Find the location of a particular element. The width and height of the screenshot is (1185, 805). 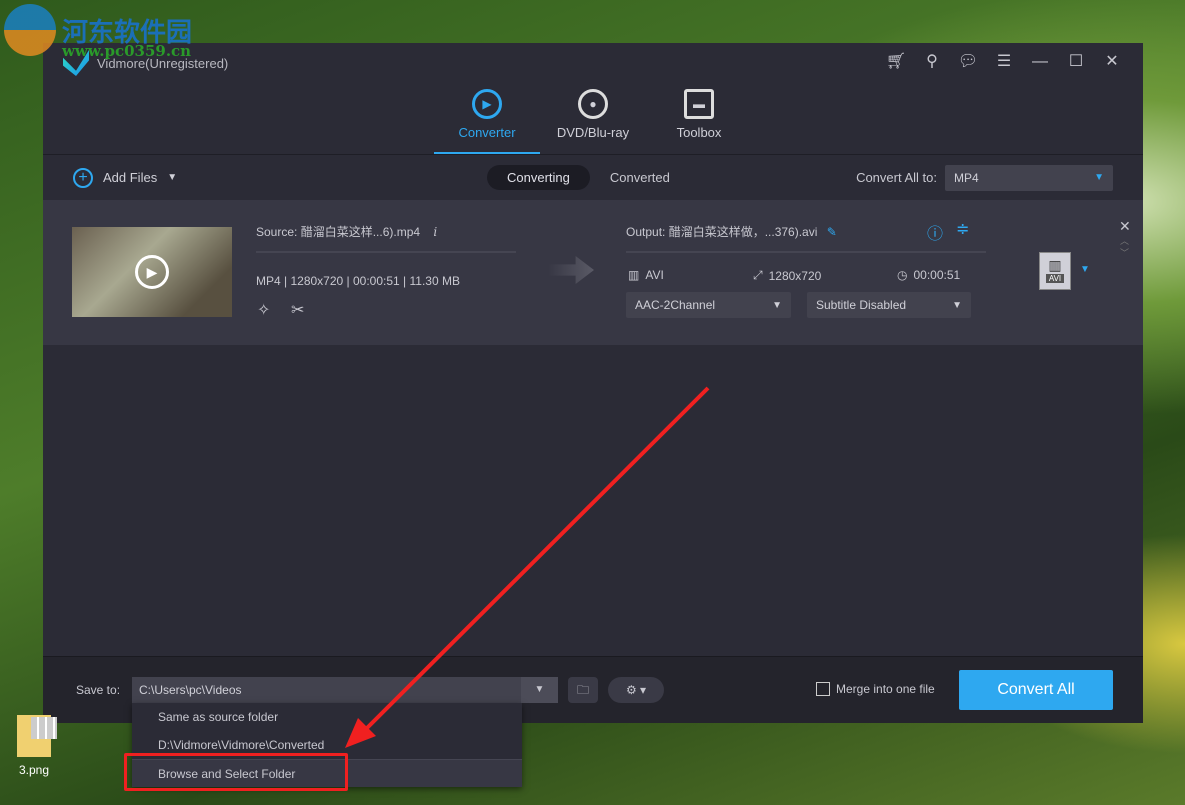

add-files-label: Add Files is located at coordinates (130, 177).